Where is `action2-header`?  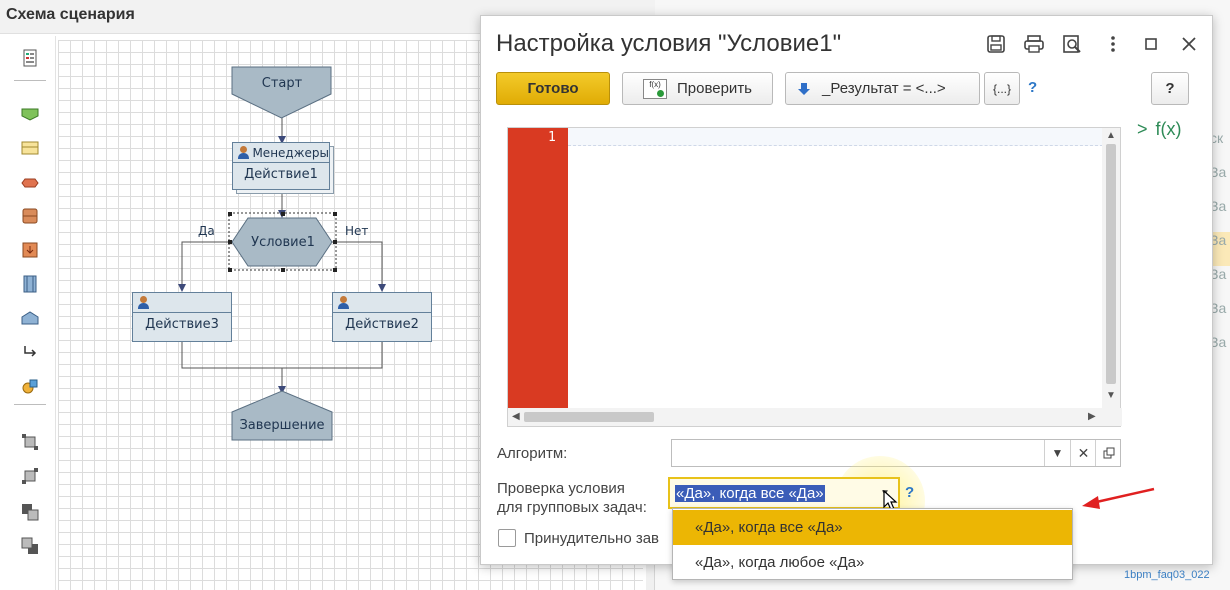 action2-header is located at coordinates (382, 303).